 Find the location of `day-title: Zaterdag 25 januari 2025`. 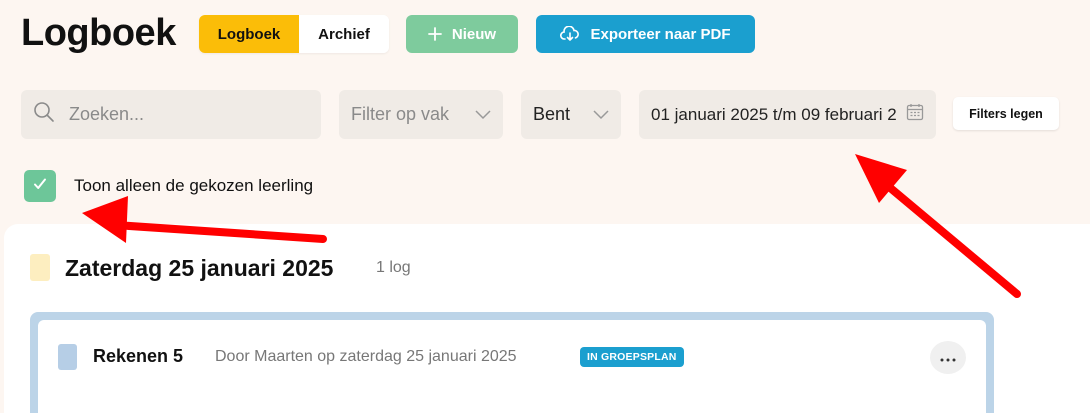

day-title: Zaterdag 25 januari 2025 is located at coordinates (199, 268).